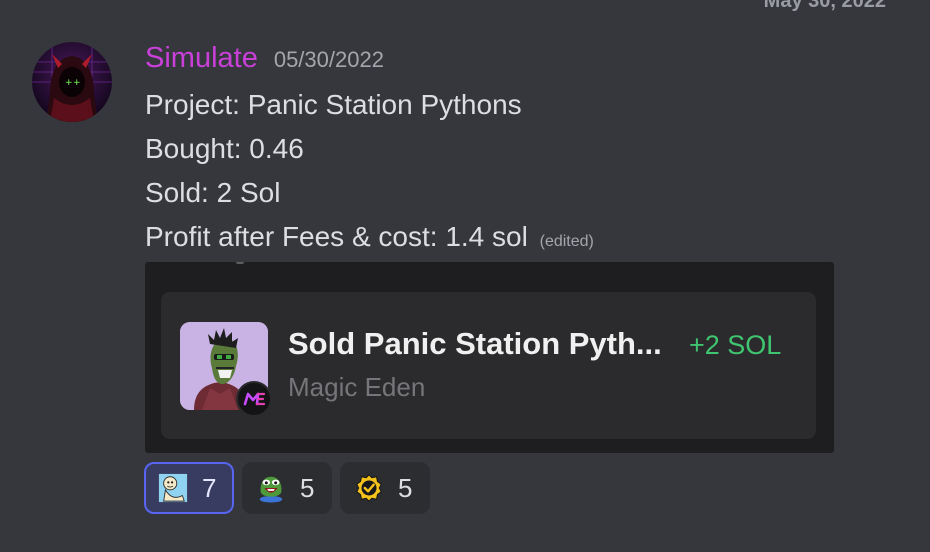 The width and height of the screenshot is (930, 552). I want to click on author-username: Simulate, so click(201, 58).